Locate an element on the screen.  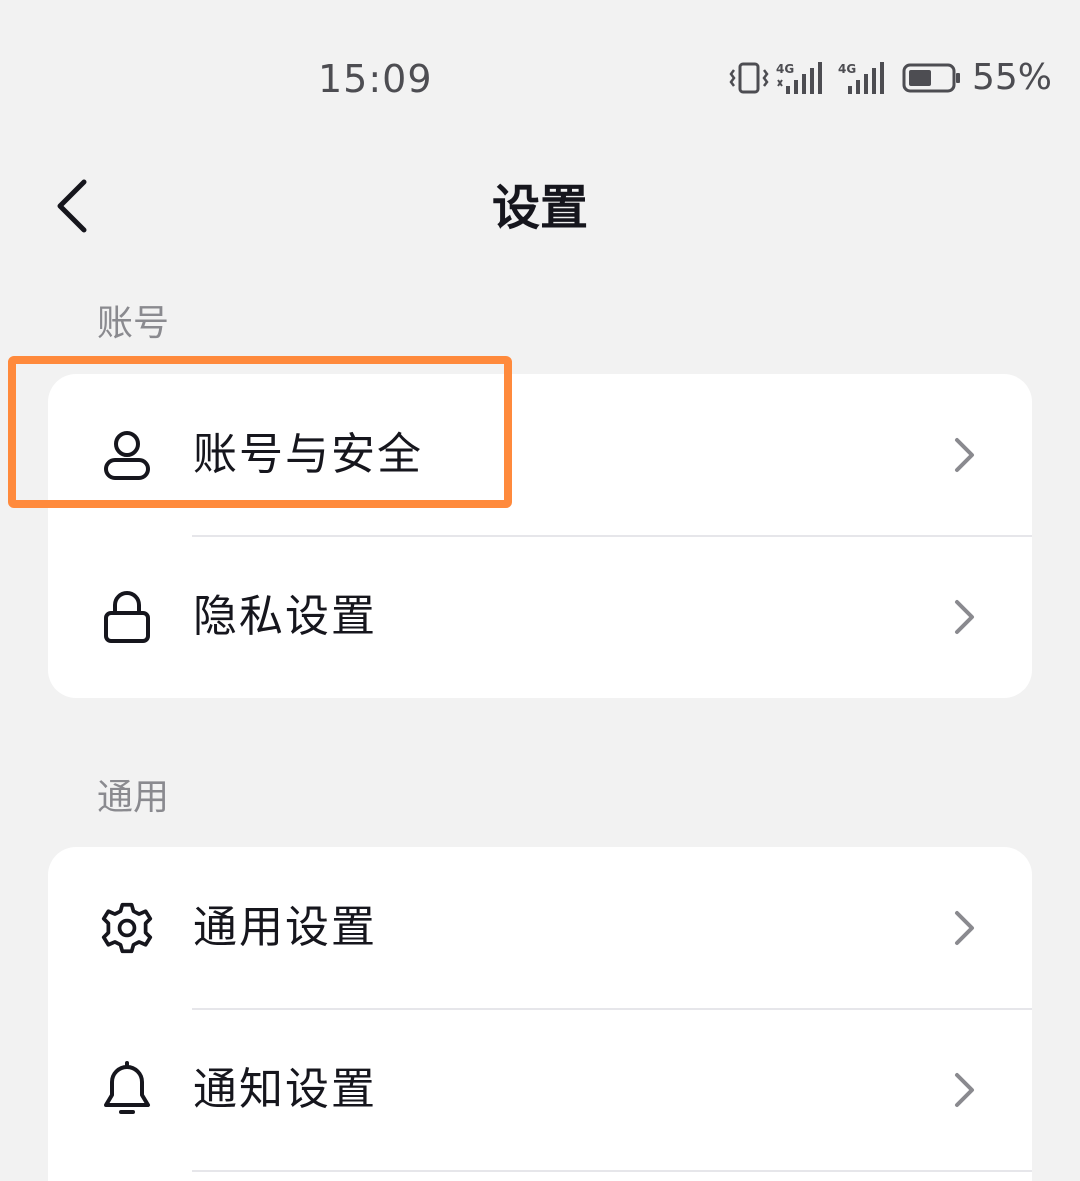
signal-1-label: 4G is located at coordinates (785, 69).